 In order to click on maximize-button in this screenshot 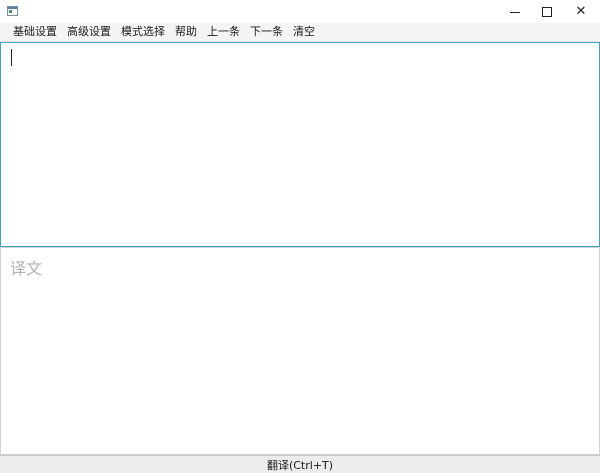, I will do `click(547, 11)`.